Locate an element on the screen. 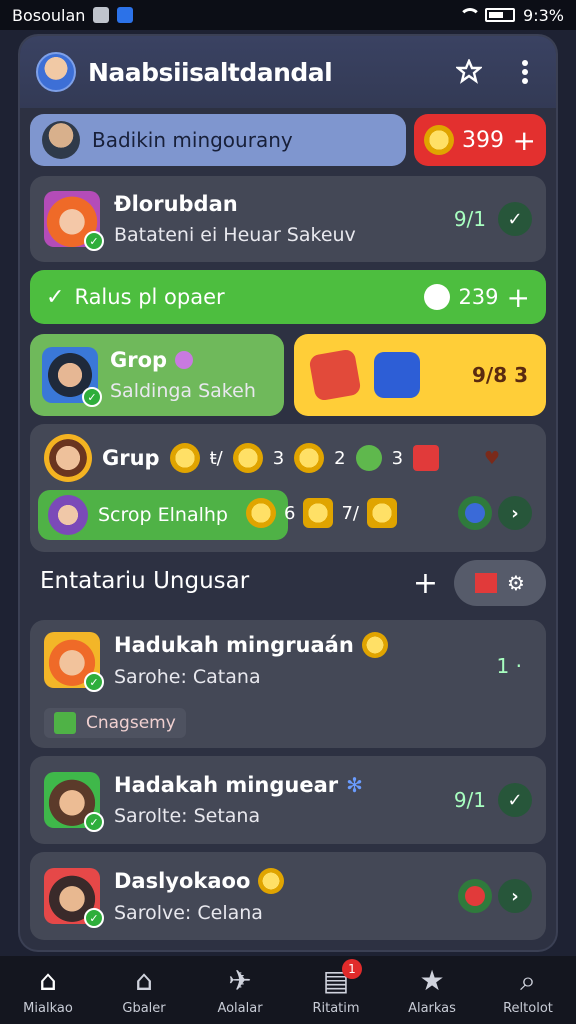 The width and height of the screenshot is (576, 1024). sub-group-label: Scrop Elnalhp is located at coordinates (163, 515).